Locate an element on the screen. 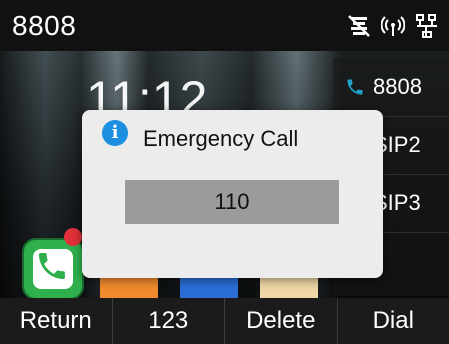 Image resolution: width=449 pixels, height=344 pixels. wireless-icon is located at coordinates (393, 26).